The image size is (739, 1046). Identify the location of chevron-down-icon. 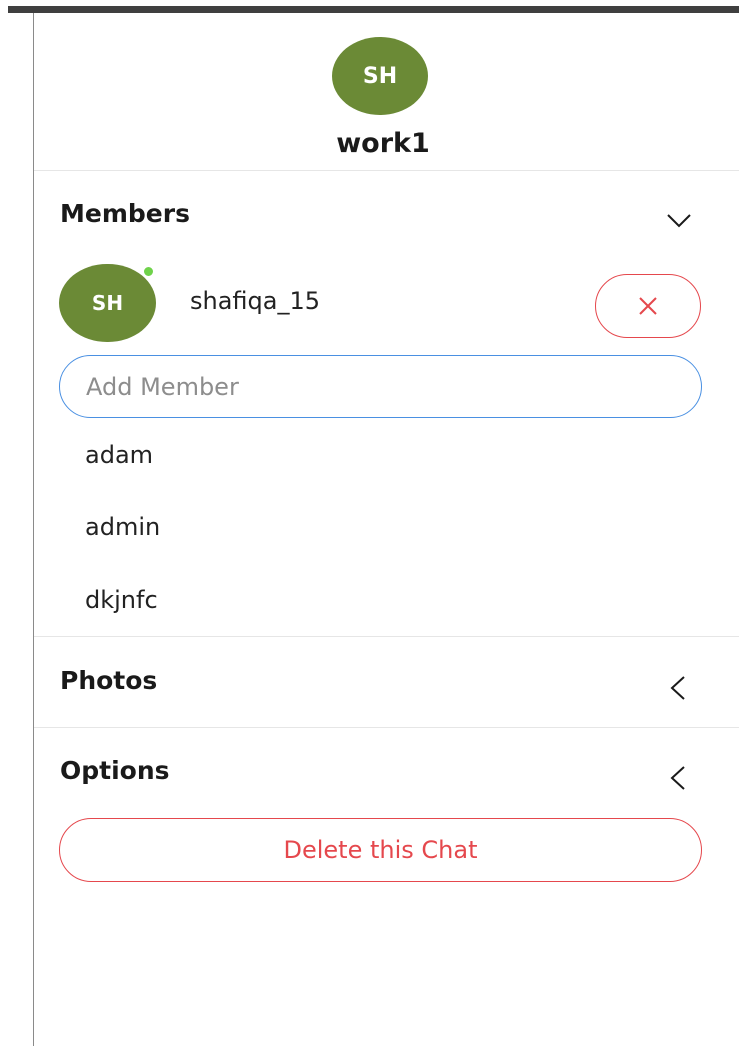
(679, 220).